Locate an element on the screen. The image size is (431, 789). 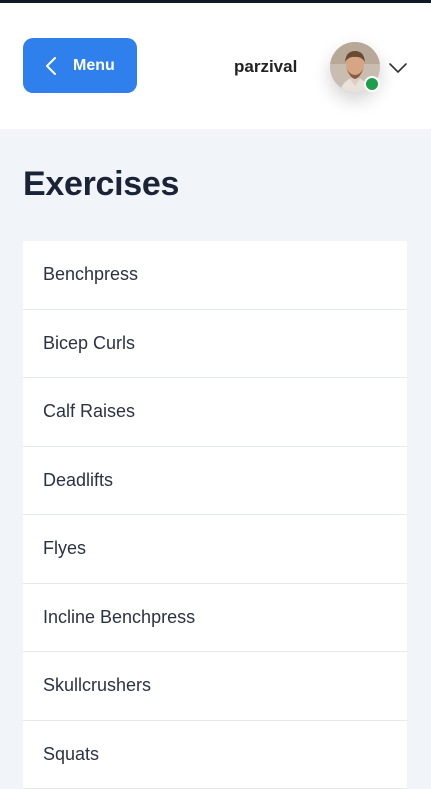
menu-button: Menu is located at coordinates (80, 65).